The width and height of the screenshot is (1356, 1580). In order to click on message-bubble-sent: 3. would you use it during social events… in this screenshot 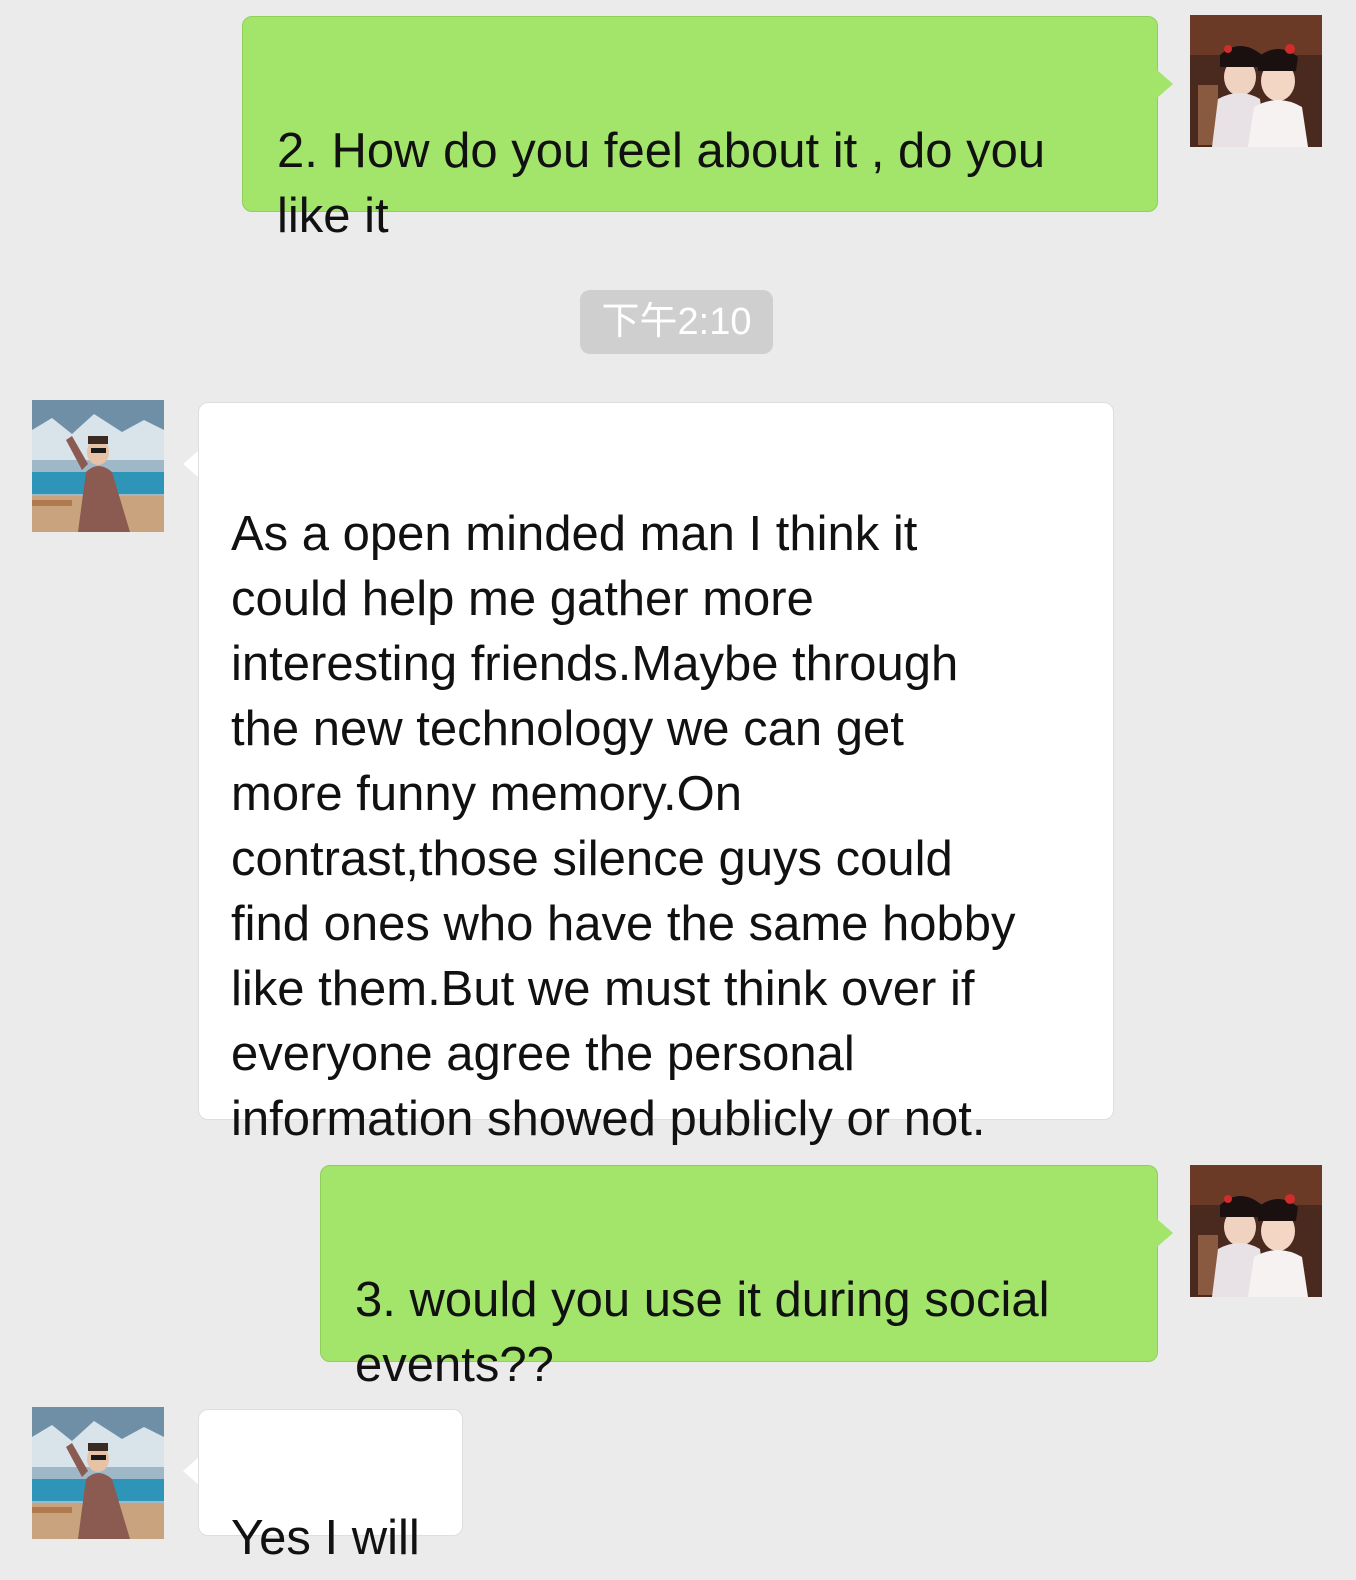, I will do `click(739, 1278)`.